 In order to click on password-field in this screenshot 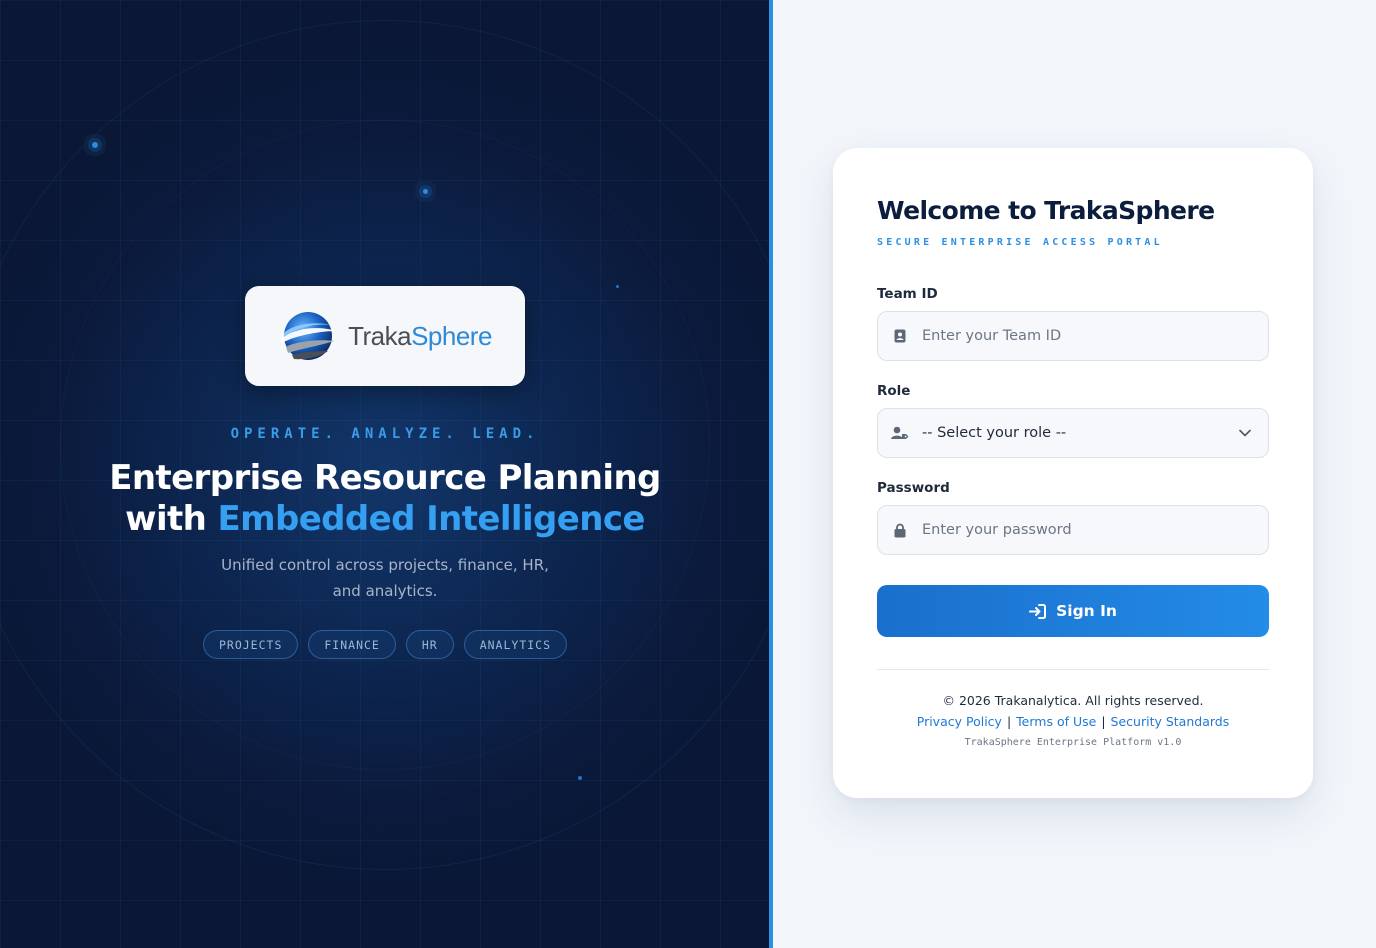, I will do `click(1073, 530)`.